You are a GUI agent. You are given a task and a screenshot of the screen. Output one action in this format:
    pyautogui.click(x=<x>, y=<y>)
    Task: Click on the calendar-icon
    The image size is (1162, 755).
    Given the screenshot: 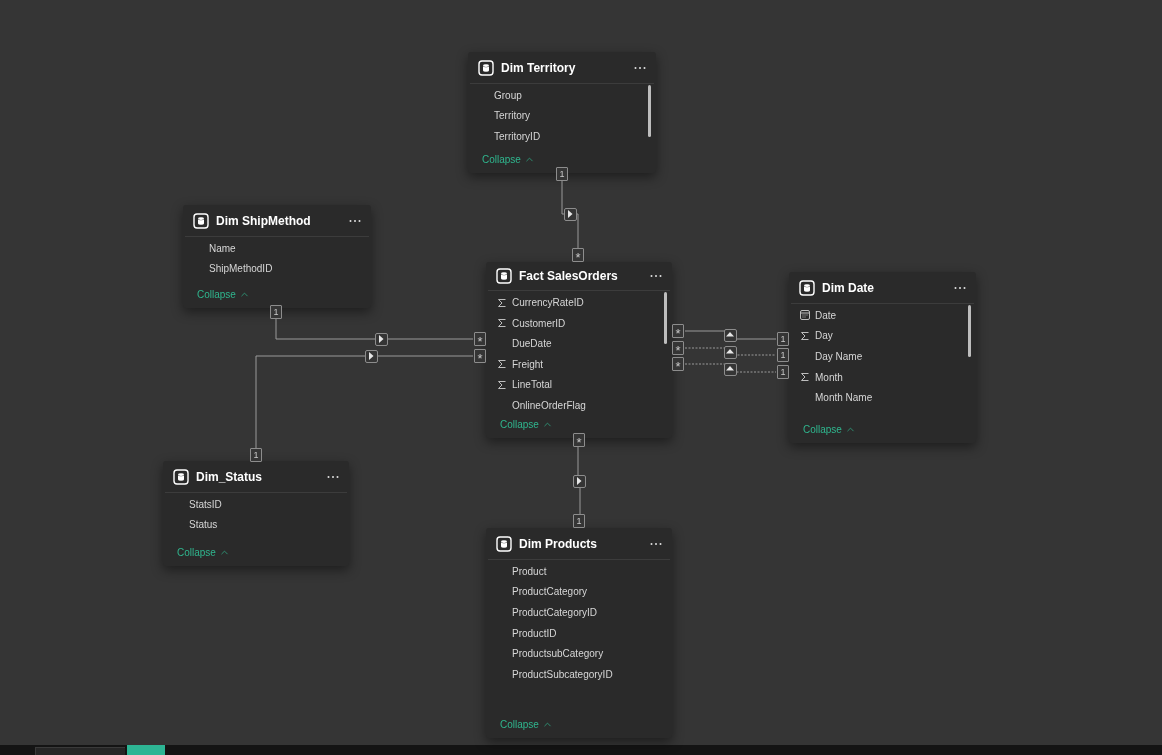 What is the action you would take?
    pyautogui.click(x=805, y=315)
    